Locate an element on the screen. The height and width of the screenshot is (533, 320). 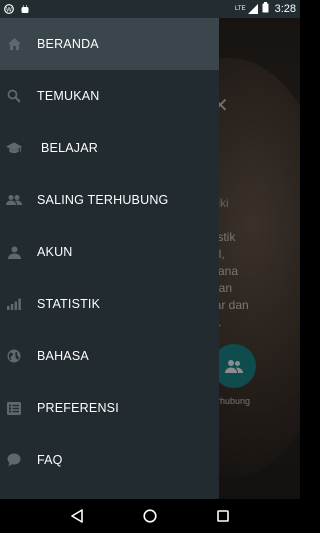
lte-signal-icon: LTE is located at coordinates (246, 9).